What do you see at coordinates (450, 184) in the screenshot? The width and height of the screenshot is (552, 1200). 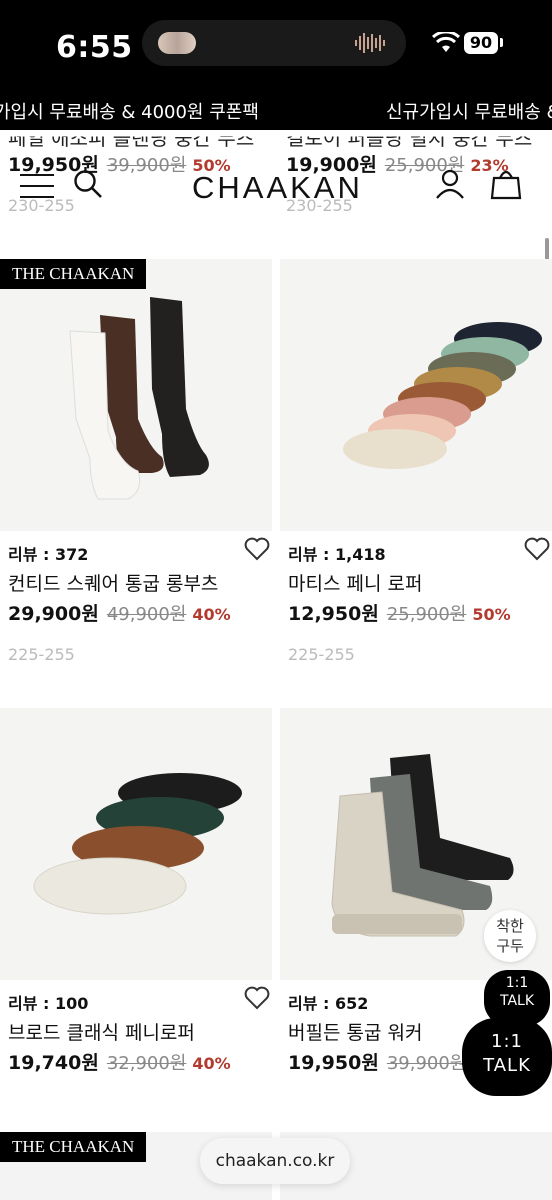 I see `user-icon` at bounding box center [450, 184].